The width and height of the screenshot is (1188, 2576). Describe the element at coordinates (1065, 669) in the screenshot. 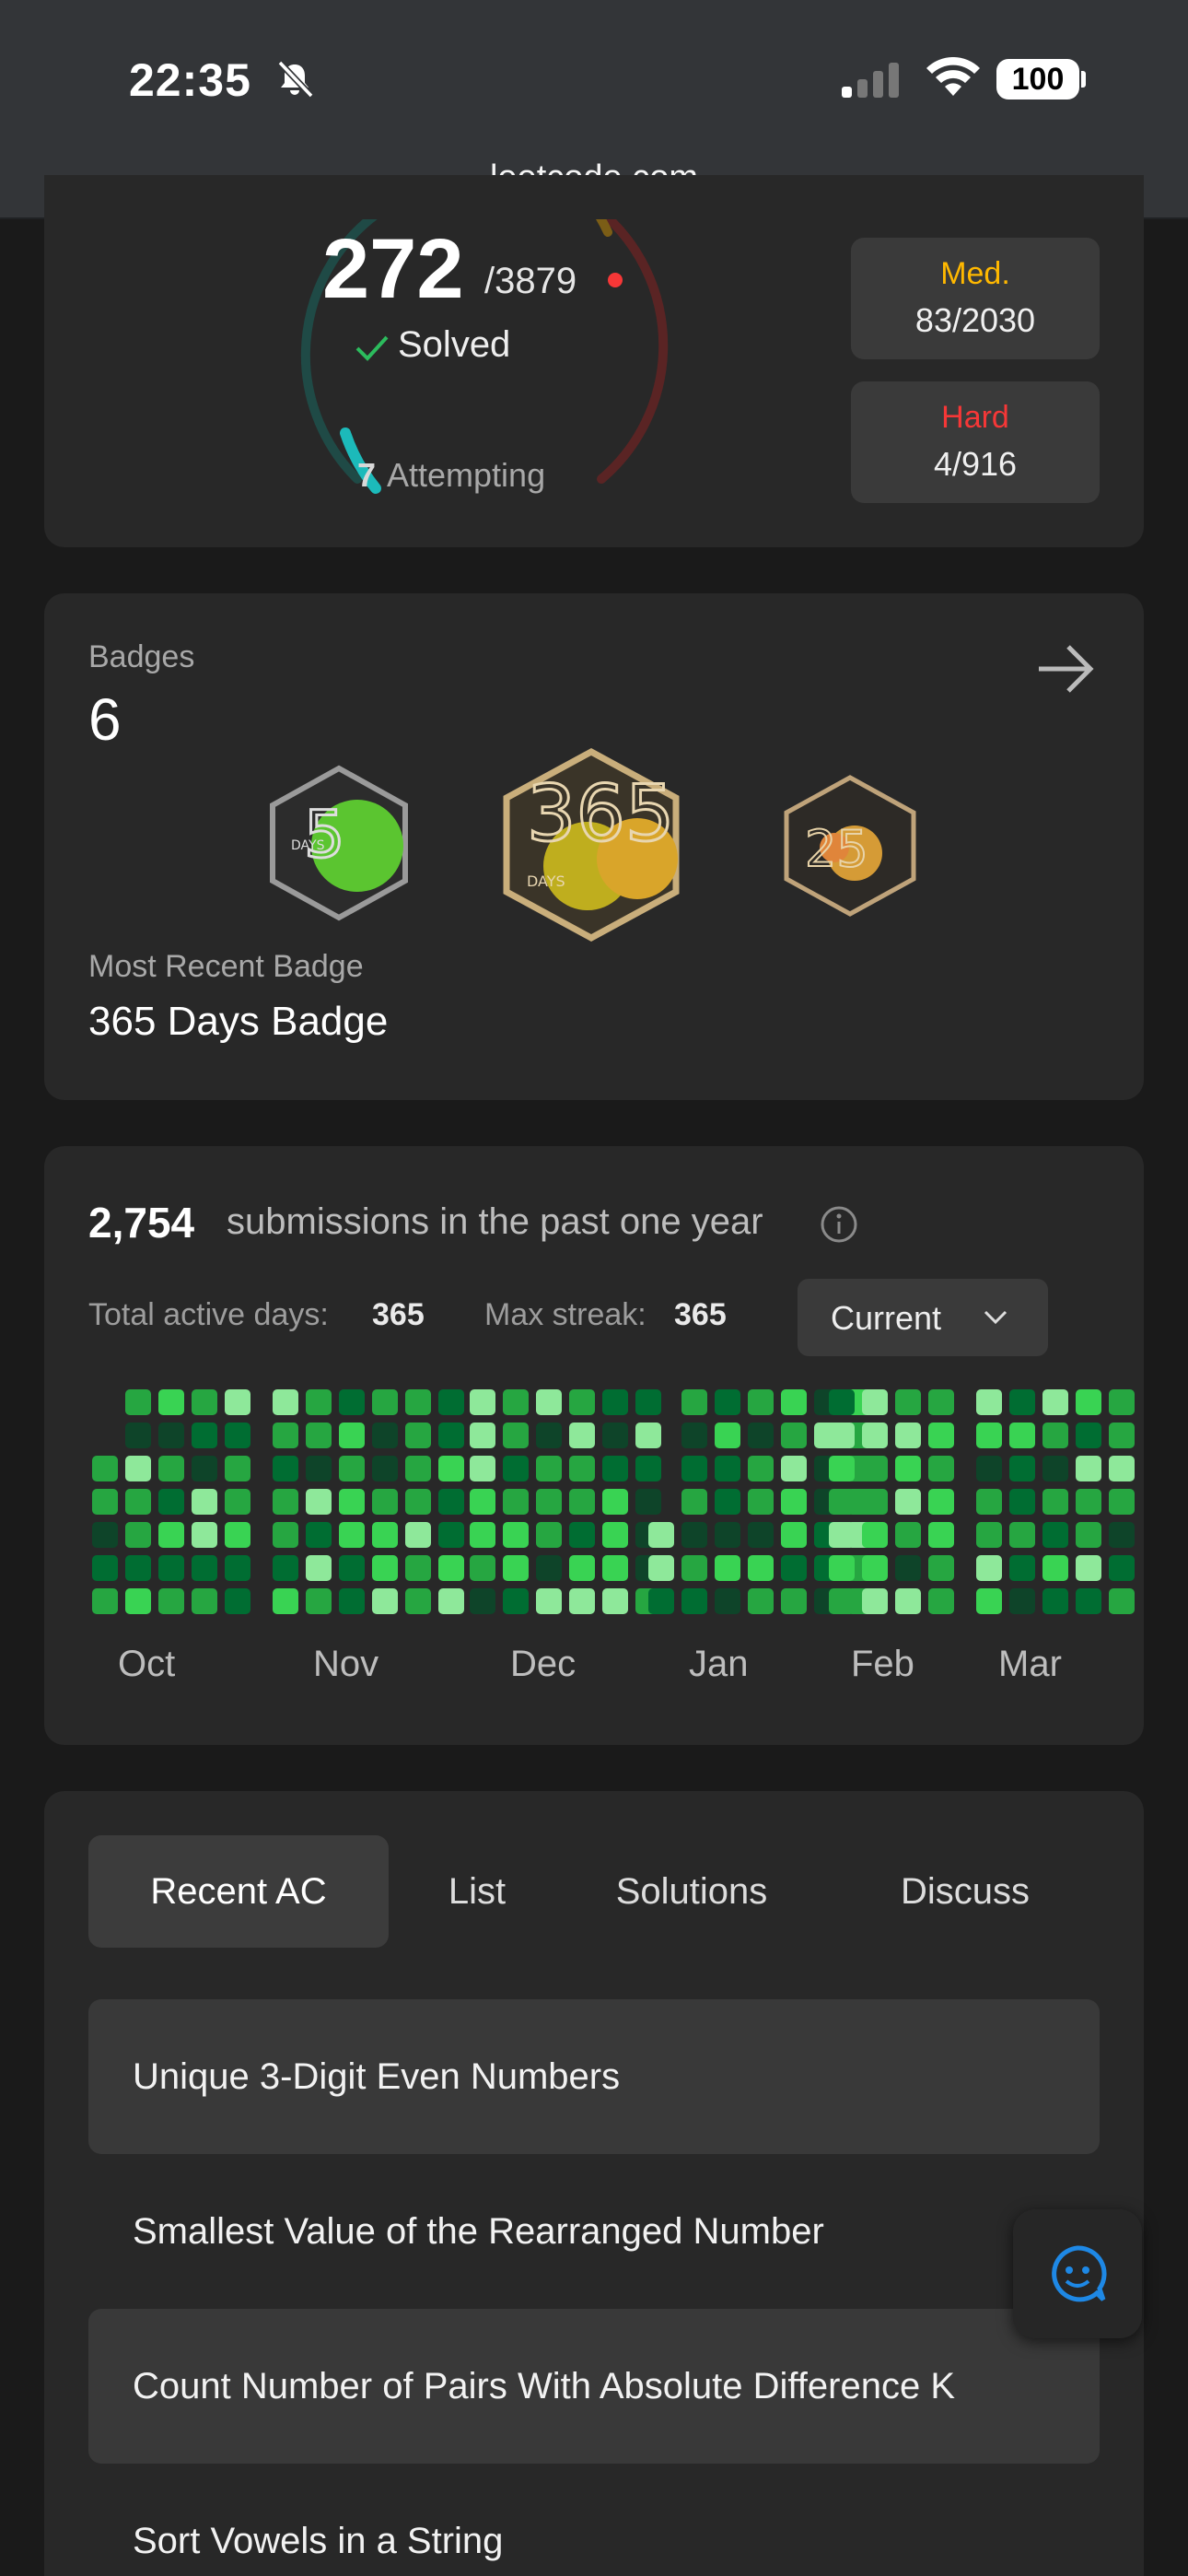

I see `arrow-right-icon` at that location.